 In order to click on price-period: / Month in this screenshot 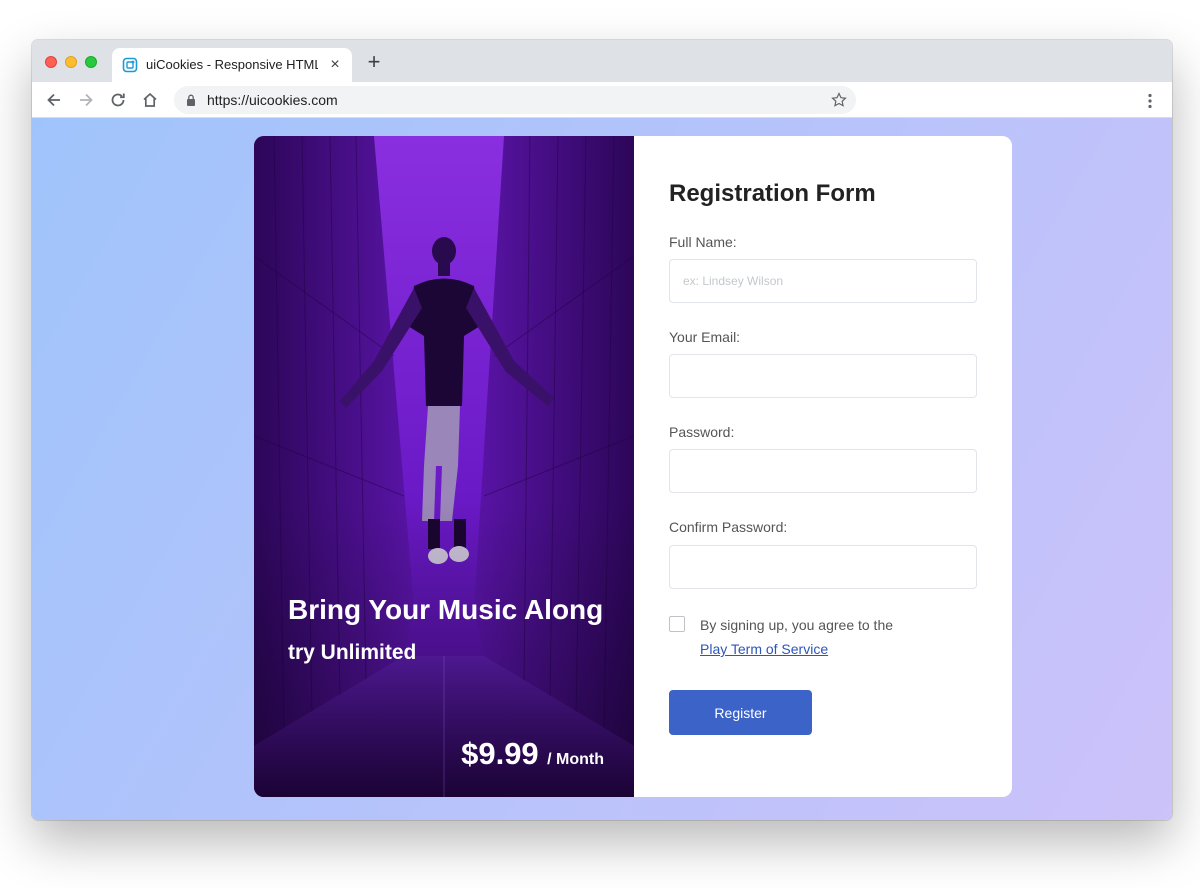, I will do `click(575, 759)`.